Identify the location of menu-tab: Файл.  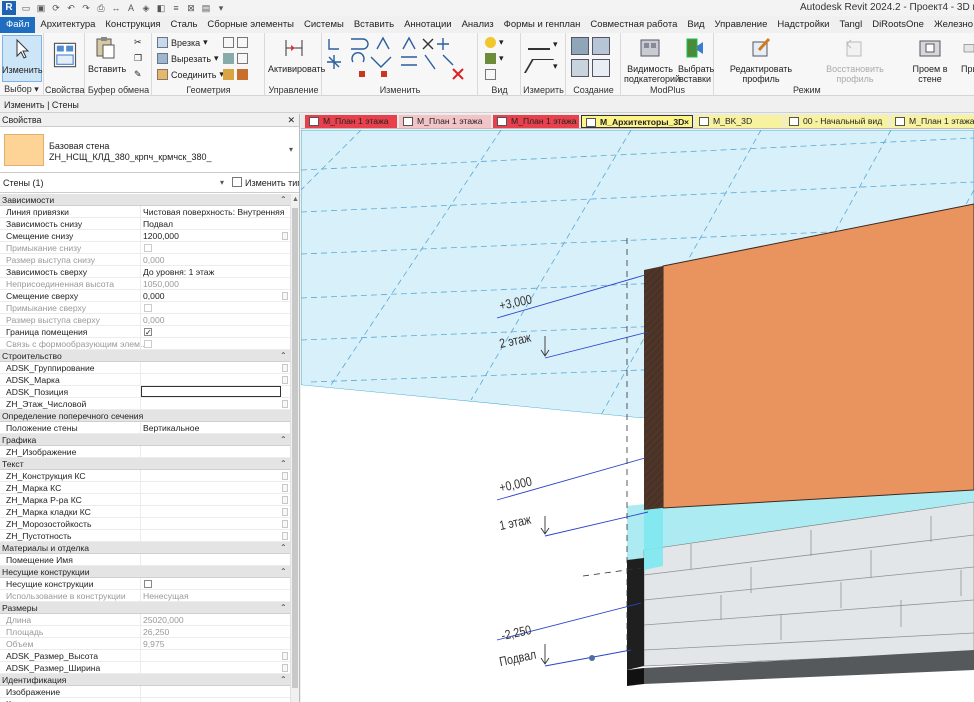
(18, 25).